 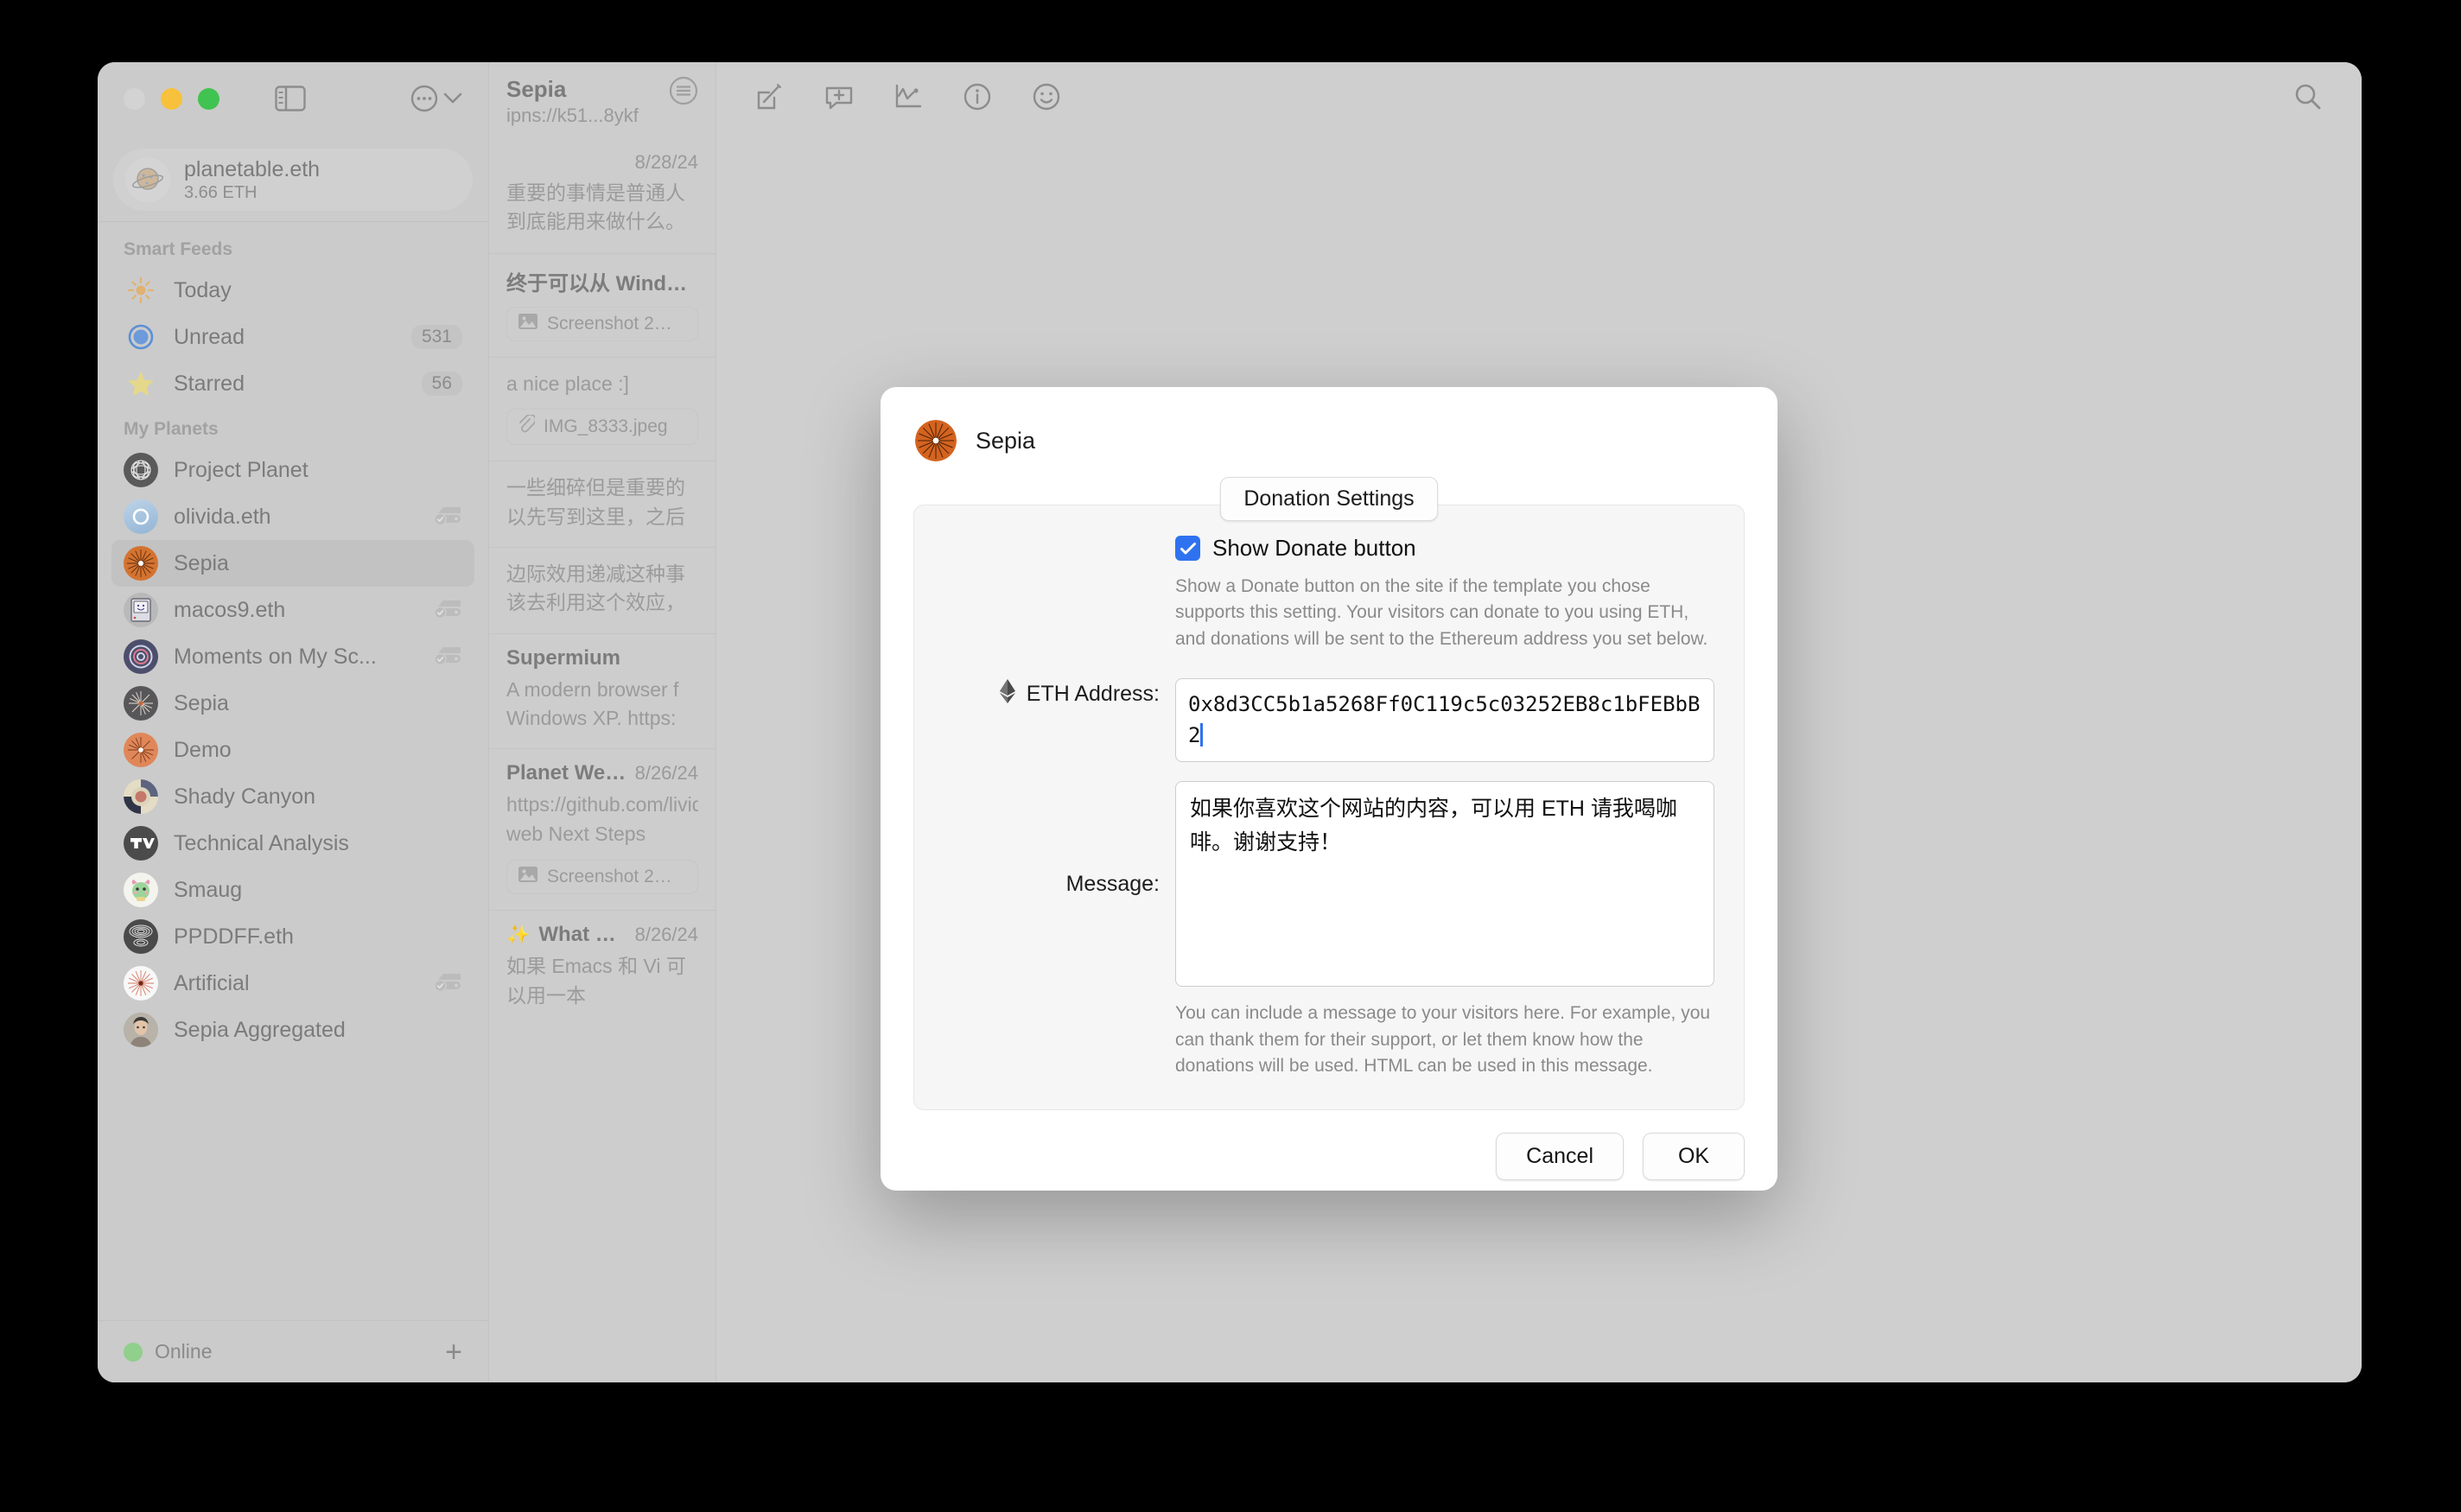 What do you see at coordinates (1329, 424) in the screenshot?
I see `dialog-header: Sepia` at bounding box center [1329, 424].